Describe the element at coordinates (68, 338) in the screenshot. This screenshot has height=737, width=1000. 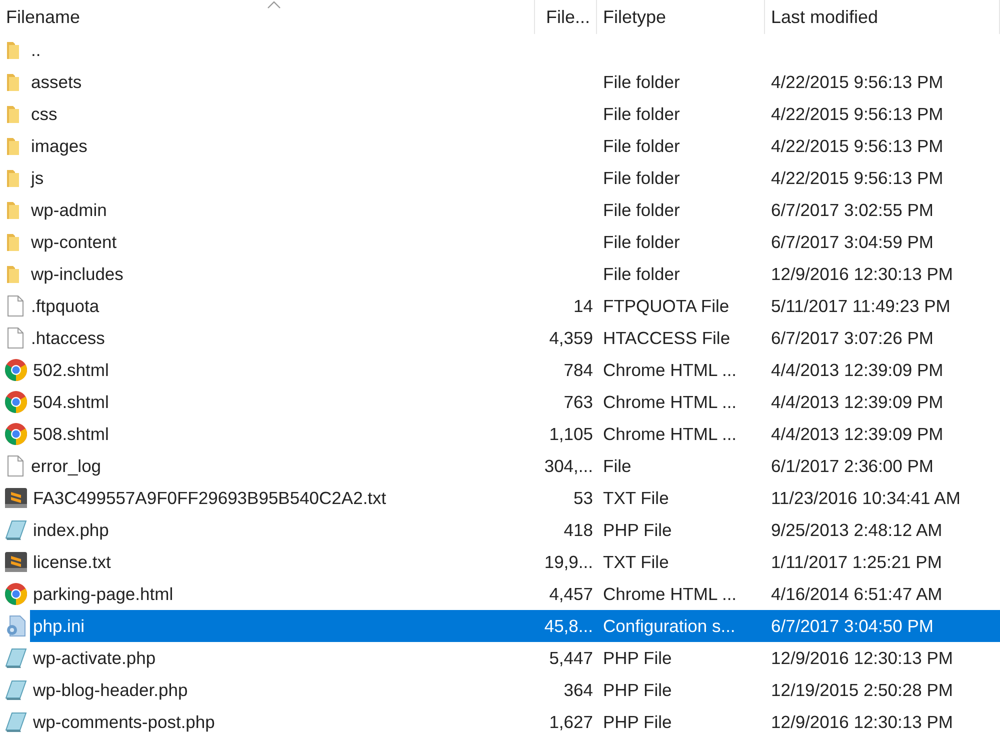
I see `file-name: .htaccess` at that location.